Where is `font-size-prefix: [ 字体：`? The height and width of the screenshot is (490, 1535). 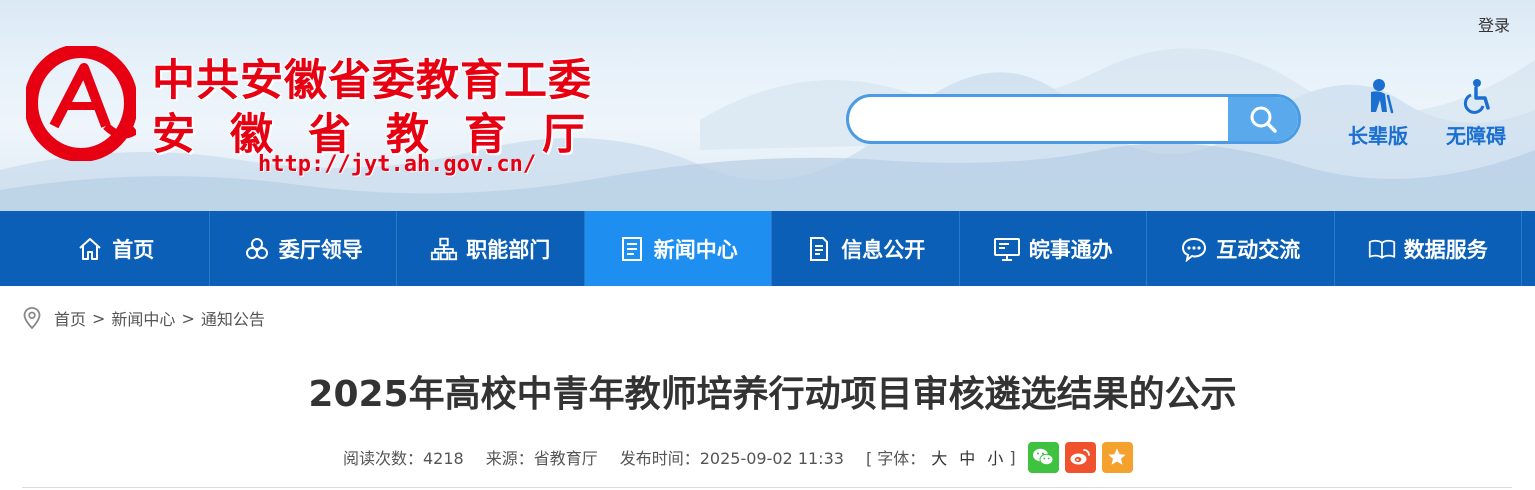
font-size-prefix: [ 字体： is located at coordinates (895, 458).